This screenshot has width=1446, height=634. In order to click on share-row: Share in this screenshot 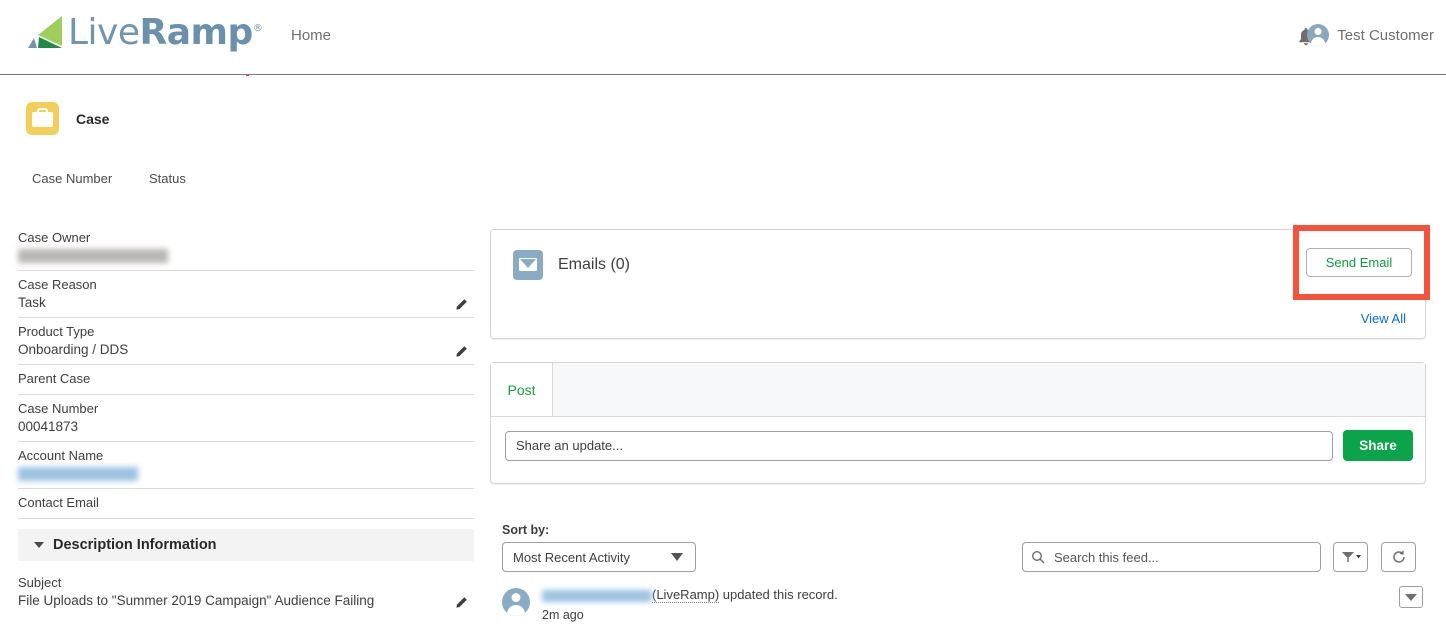, I will do `click(958, 439)`.